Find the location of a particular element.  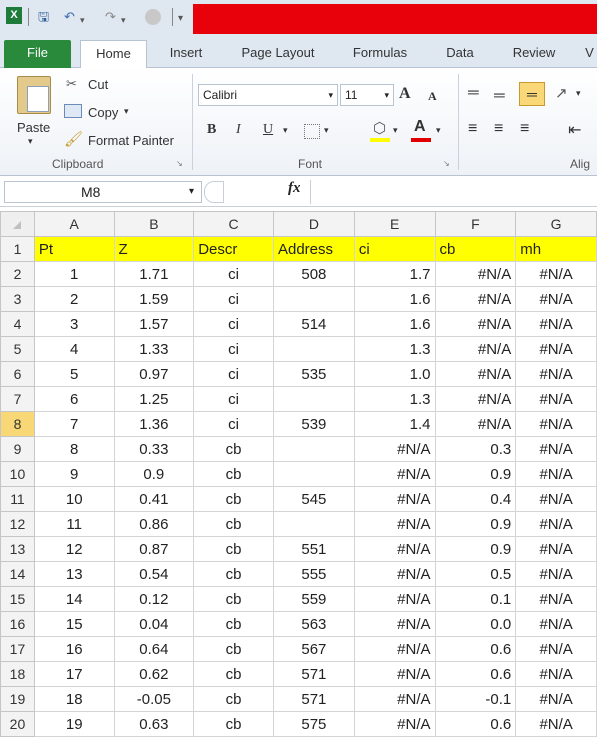

cell: 0.63 is located at coordinates (154, 724).